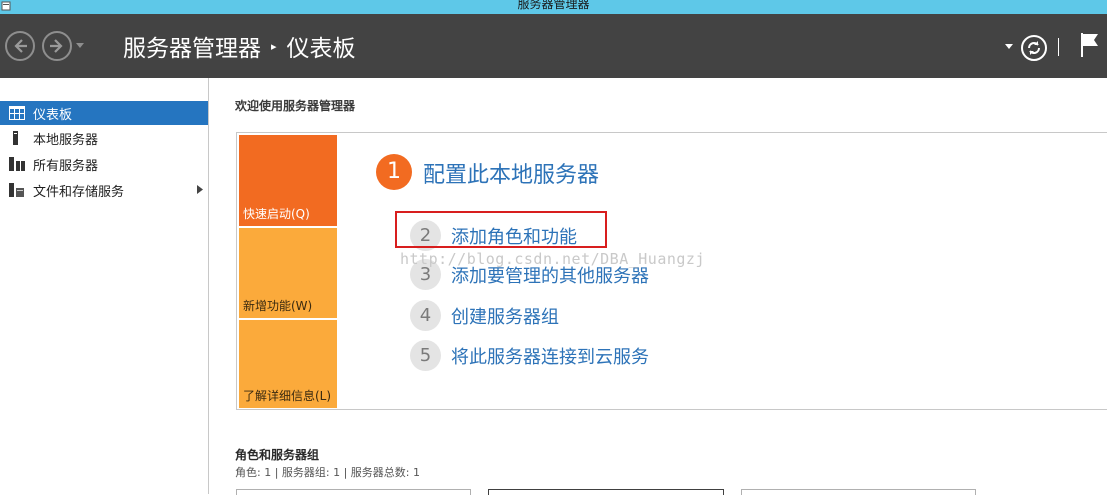 The height and width of the screenshot is (495, 1107). I want to click on tile-label: 快速启动(Q), so click(276, 214).